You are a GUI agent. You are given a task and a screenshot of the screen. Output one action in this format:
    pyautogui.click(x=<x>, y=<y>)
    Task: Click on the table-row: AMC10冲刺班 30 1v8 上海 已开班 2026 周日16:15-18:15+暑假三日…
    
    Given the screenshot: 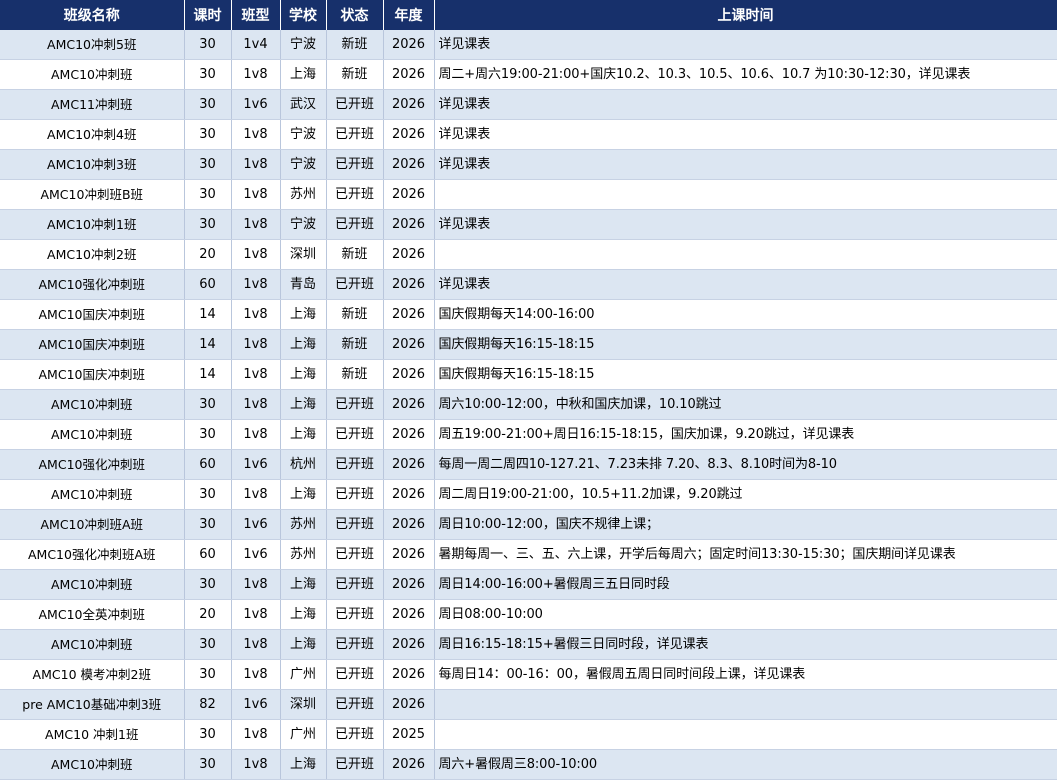 What is the action you would take?
    pyautogui.click(x=528, y=644)
    